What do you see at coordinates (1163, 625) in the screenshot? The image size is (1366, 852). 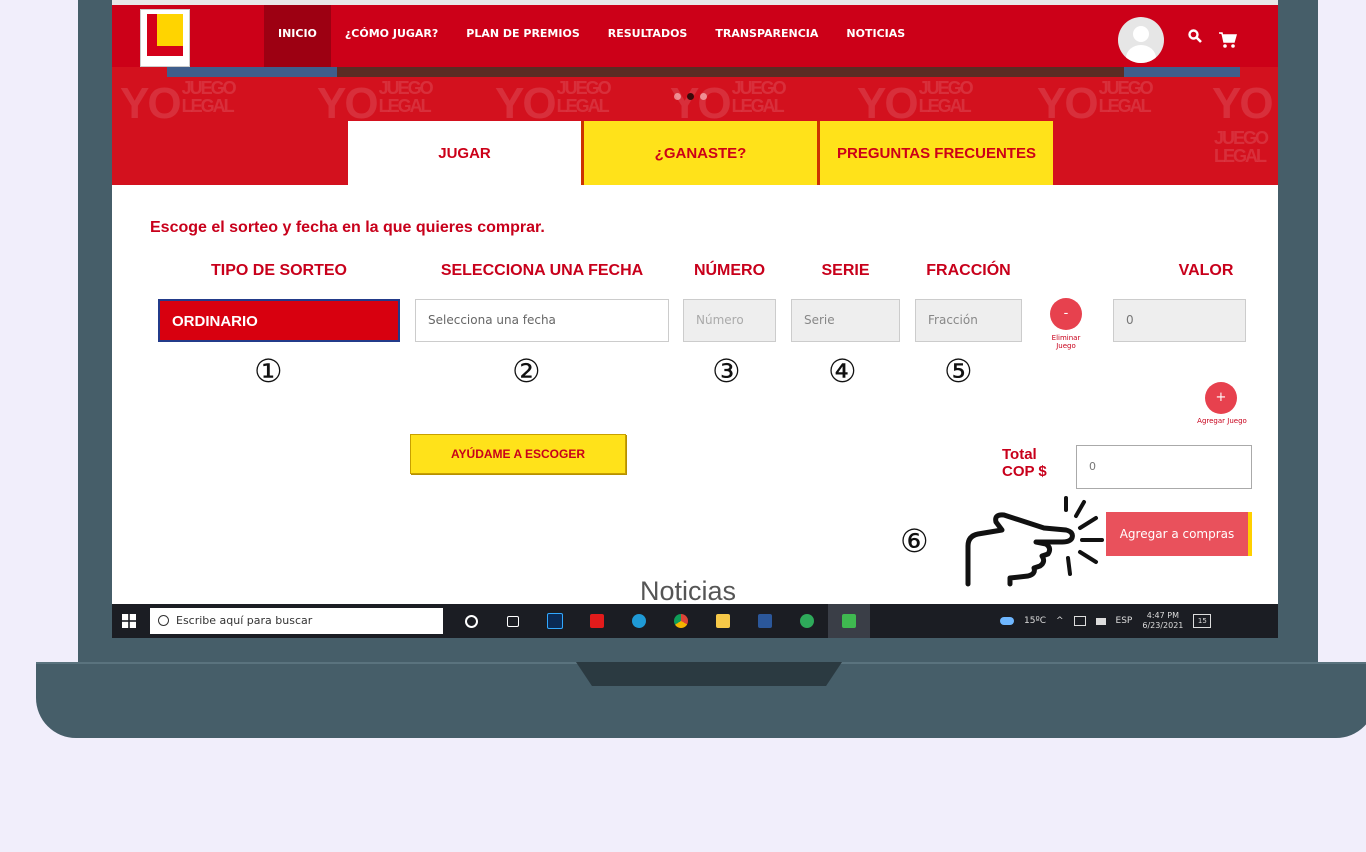 I see `clock-date: 6/23/2021` at bounding box center [1163, 625].